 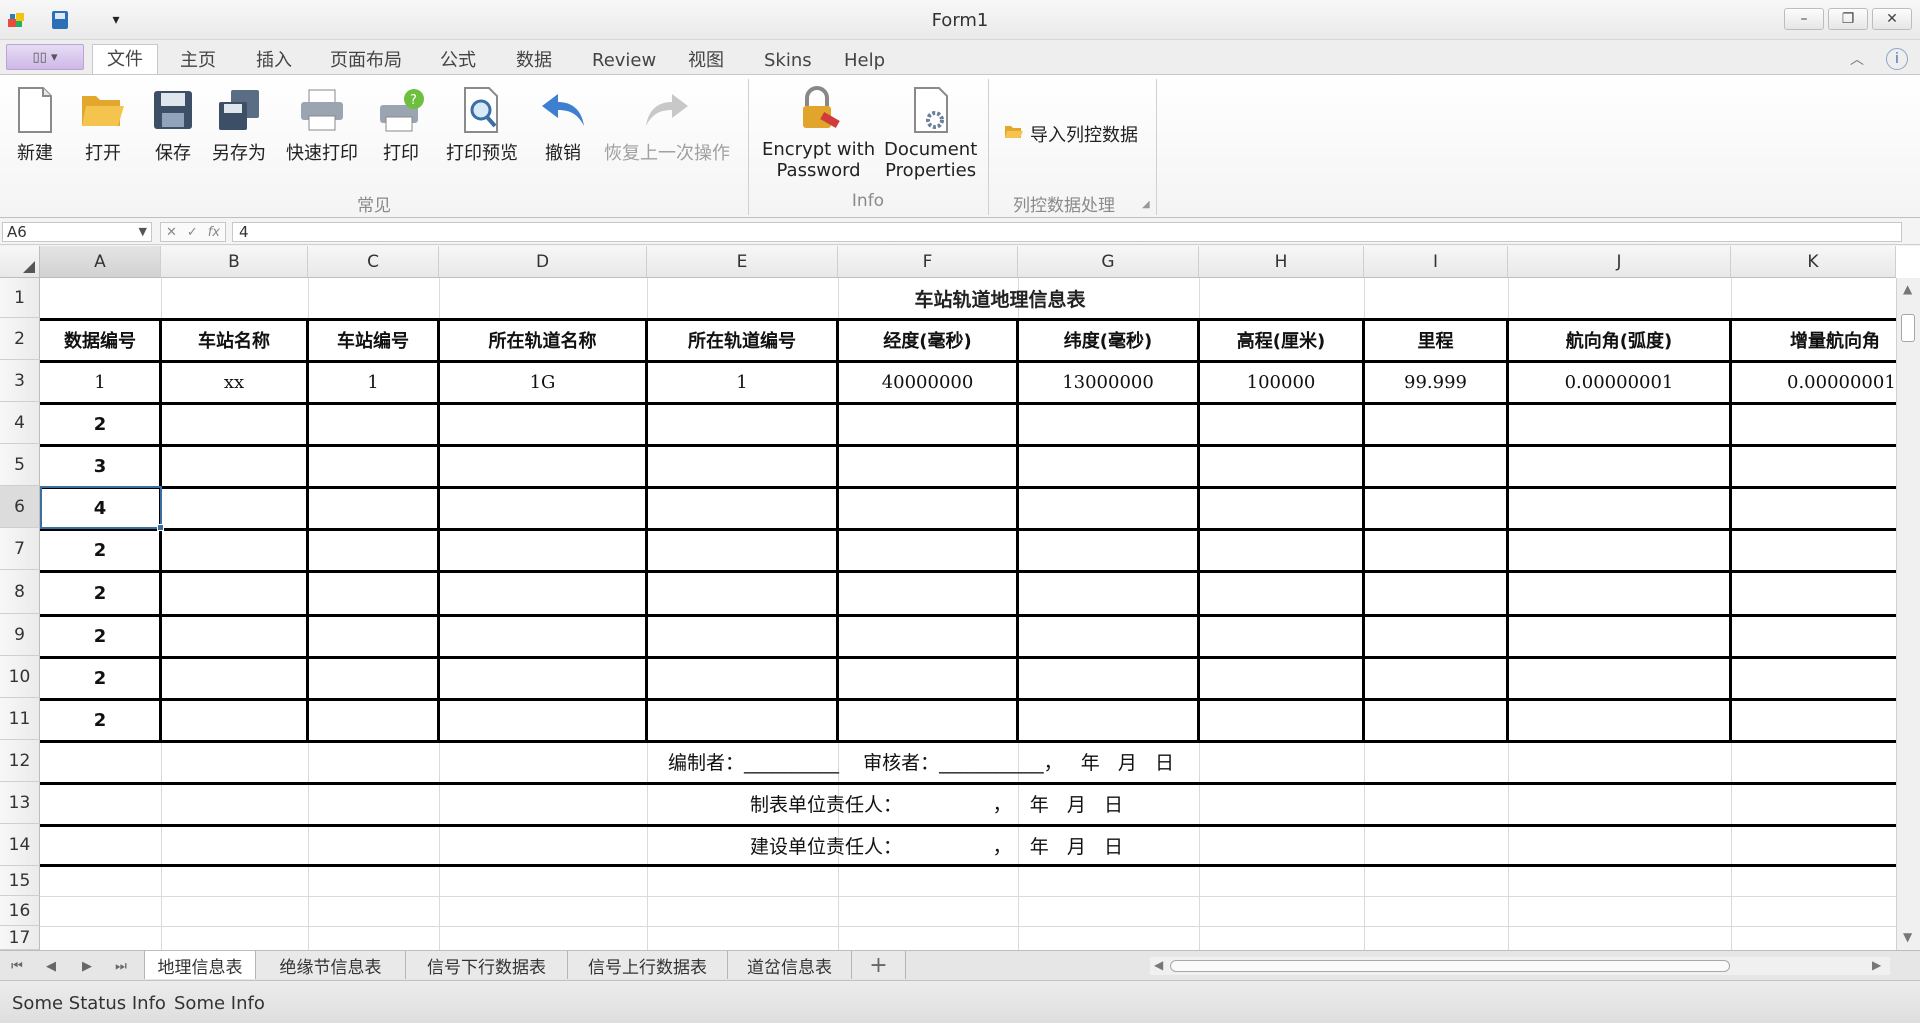 What do you see at coordinates (171, 232) in the screenshot?
I see `cancel-icon: ✕` at bounding box center [171, 232].